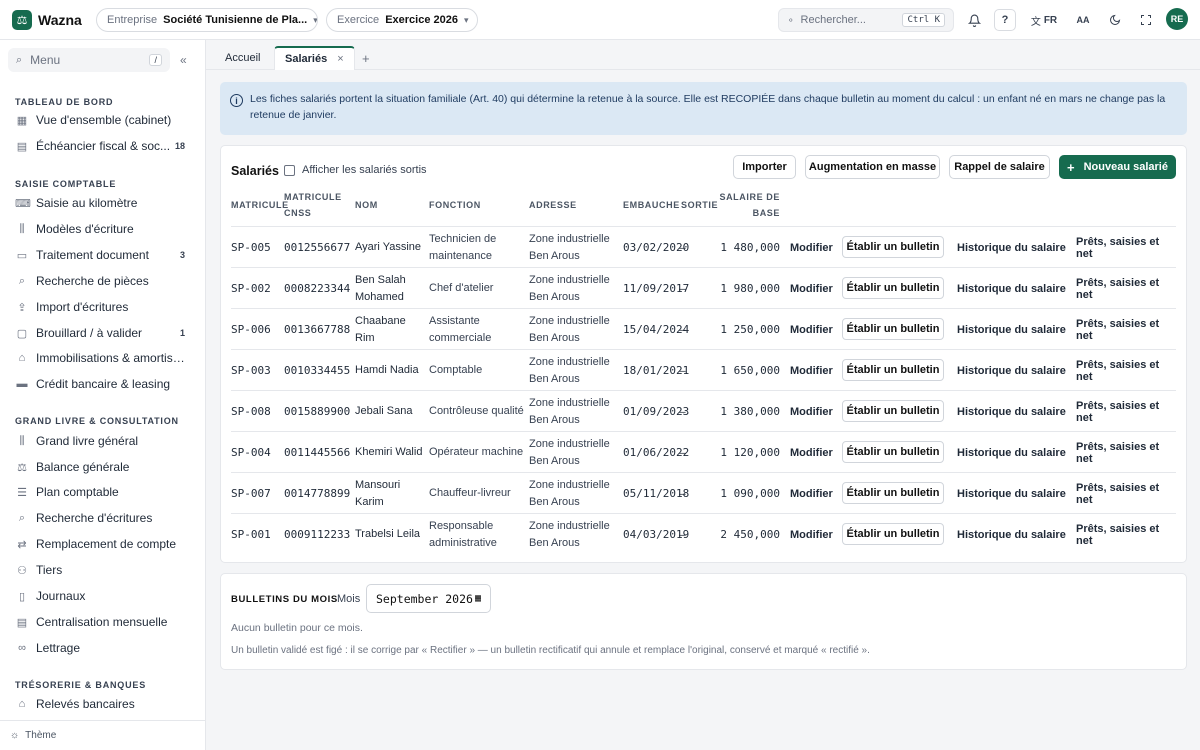 The width and height of the screenshot is (1200, 750). I want to click on sidebar-item: ▤ Échéancier fiscal & soc... 18, so click(100, 146).